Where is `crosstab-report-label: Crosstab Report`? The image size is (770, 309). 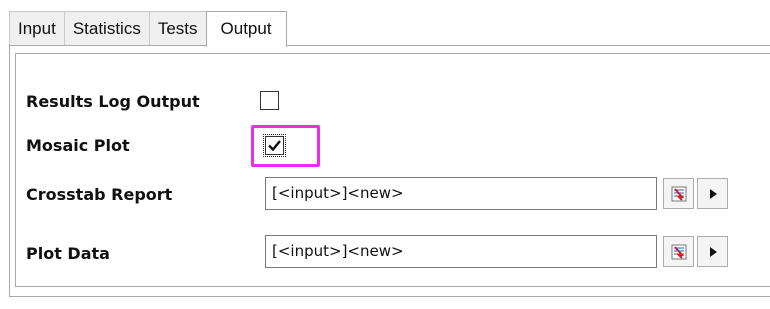
crosstab-report-label: Crosstab Report is located at coordinates (99, 194).